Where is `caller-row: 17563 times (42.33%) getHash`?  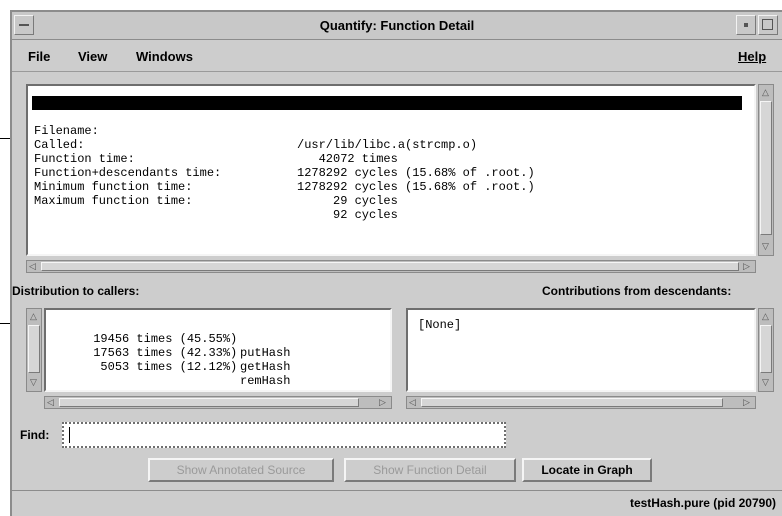 caller-row: 17563 times (42.33%) getHash is located at coordinates (170, 353).